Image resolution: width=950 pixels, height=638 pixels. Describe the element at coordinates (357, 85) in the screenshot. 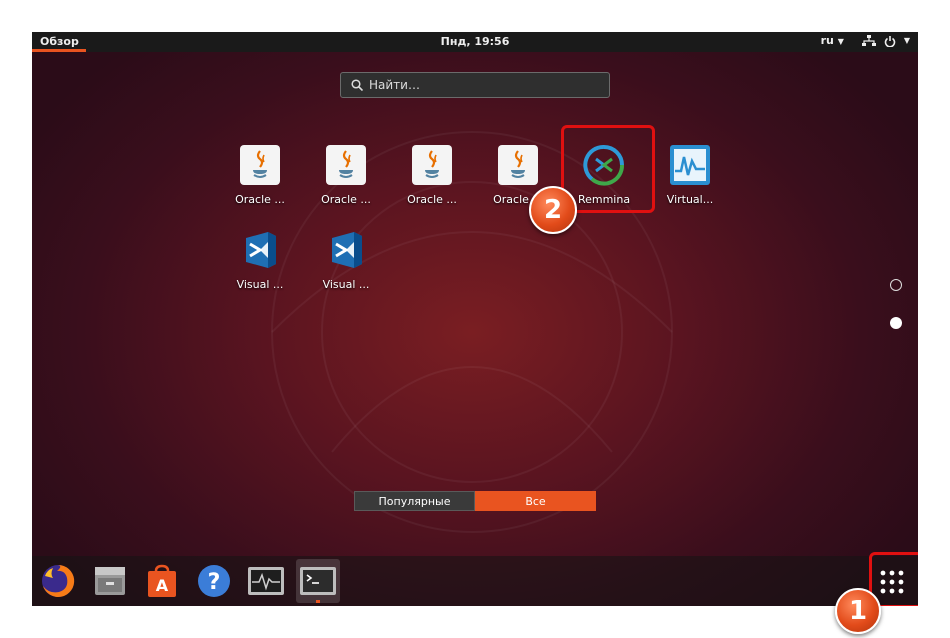

I see `search-icon` at that location.